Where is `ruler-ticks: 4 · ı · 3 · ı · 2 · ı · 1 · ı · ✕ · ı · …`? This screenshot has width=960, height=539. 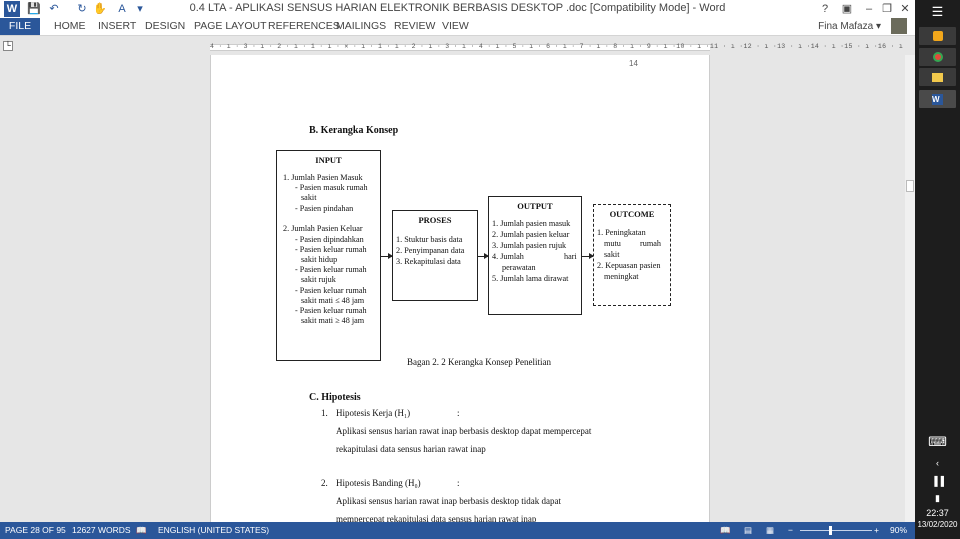 ruler-ticks: 4 · ı · 3 · ı · 2 · ı · 1 · ı · ✕ · ı · … is located at coordinates (557, 46).